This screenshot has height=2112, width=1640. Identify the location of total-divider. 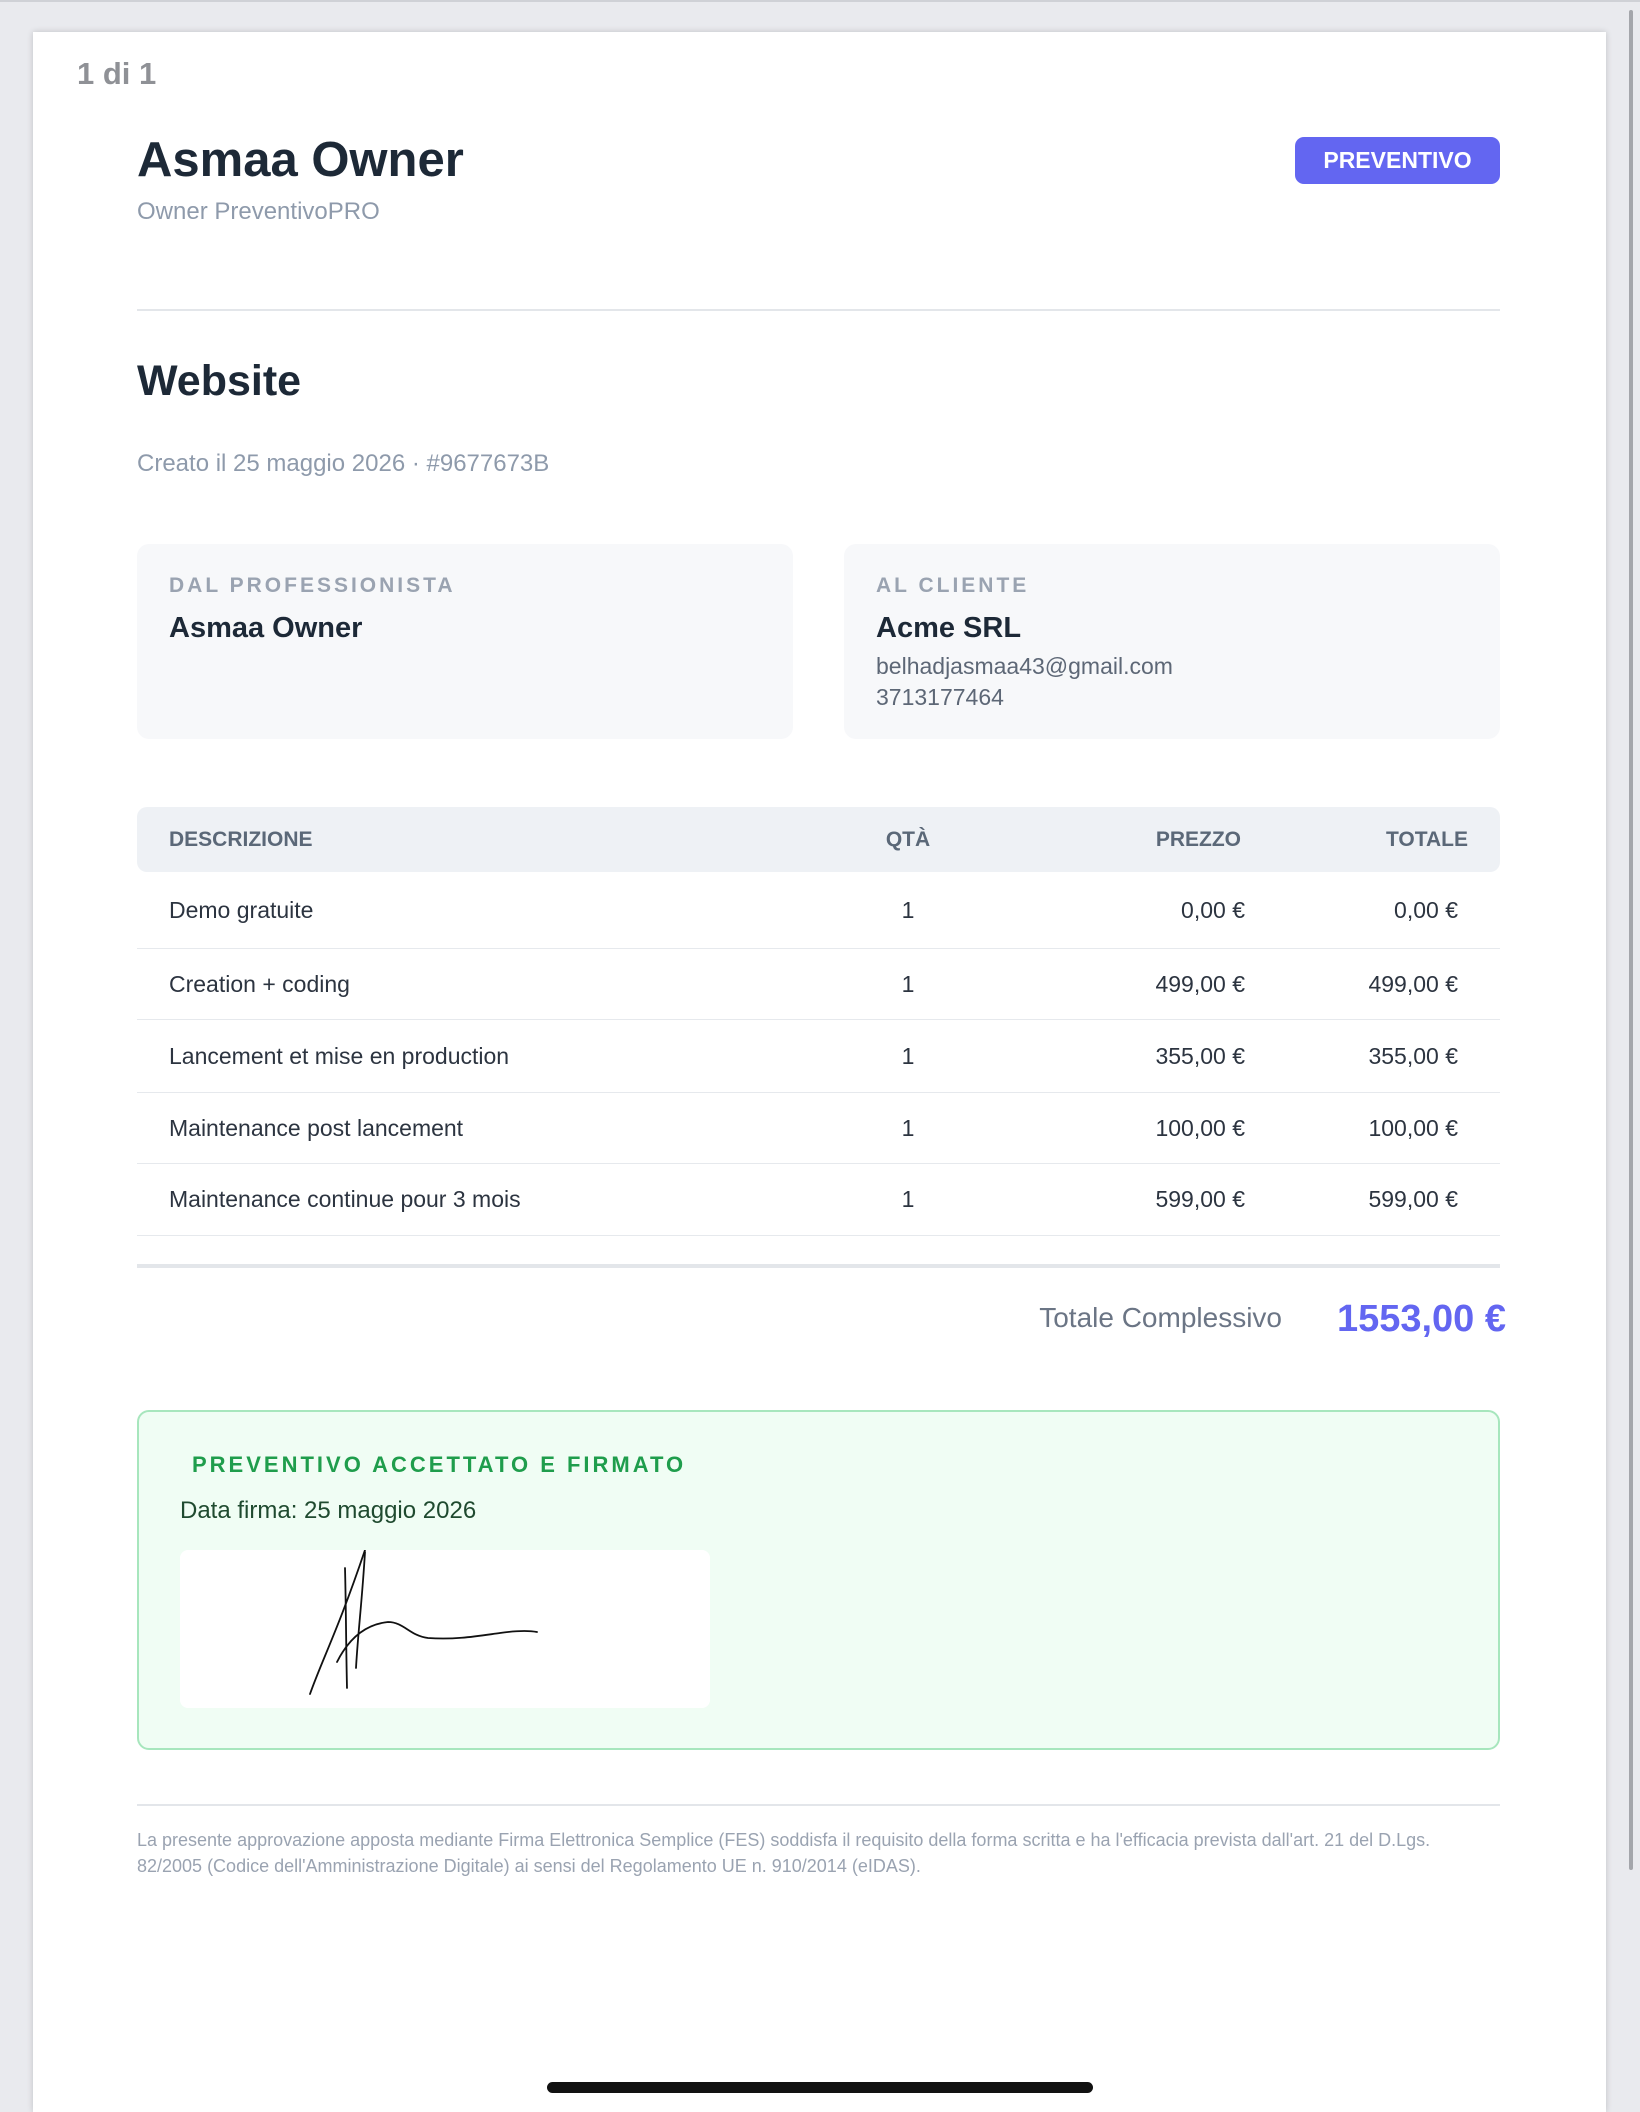
(818, 1266).